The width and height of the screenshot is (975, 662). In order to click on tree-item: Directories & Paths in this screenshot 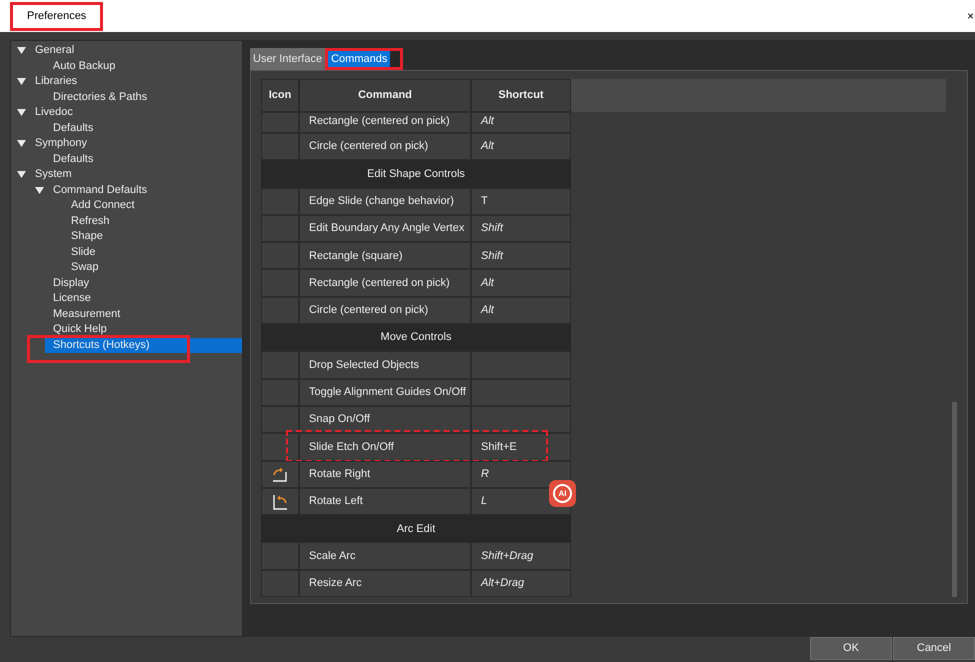, I will do `click(100, 97)`.